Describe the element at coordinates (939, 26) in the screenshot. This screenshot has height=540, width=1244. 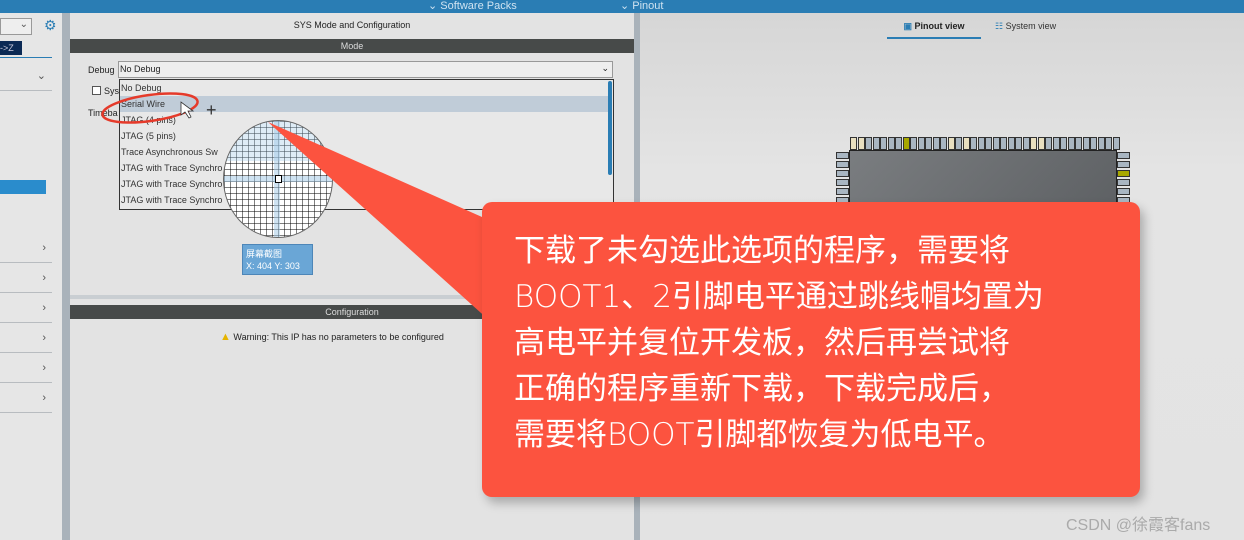
I see `tab-label: Pinout view` at that location.